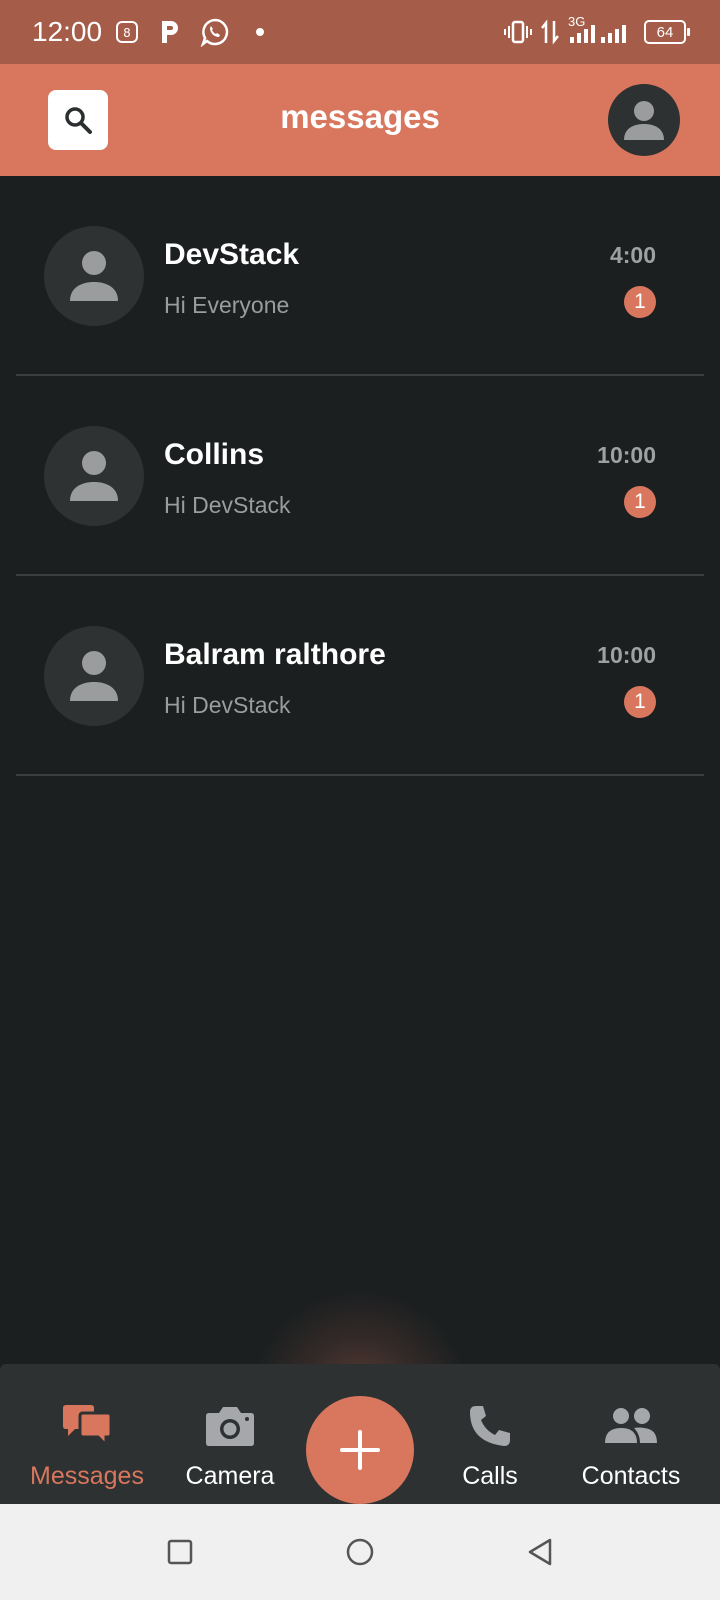  What do you see at coordinates (631, 1426) in the screenshot?
I see `people-icon` at bounding box center [631, 1426].